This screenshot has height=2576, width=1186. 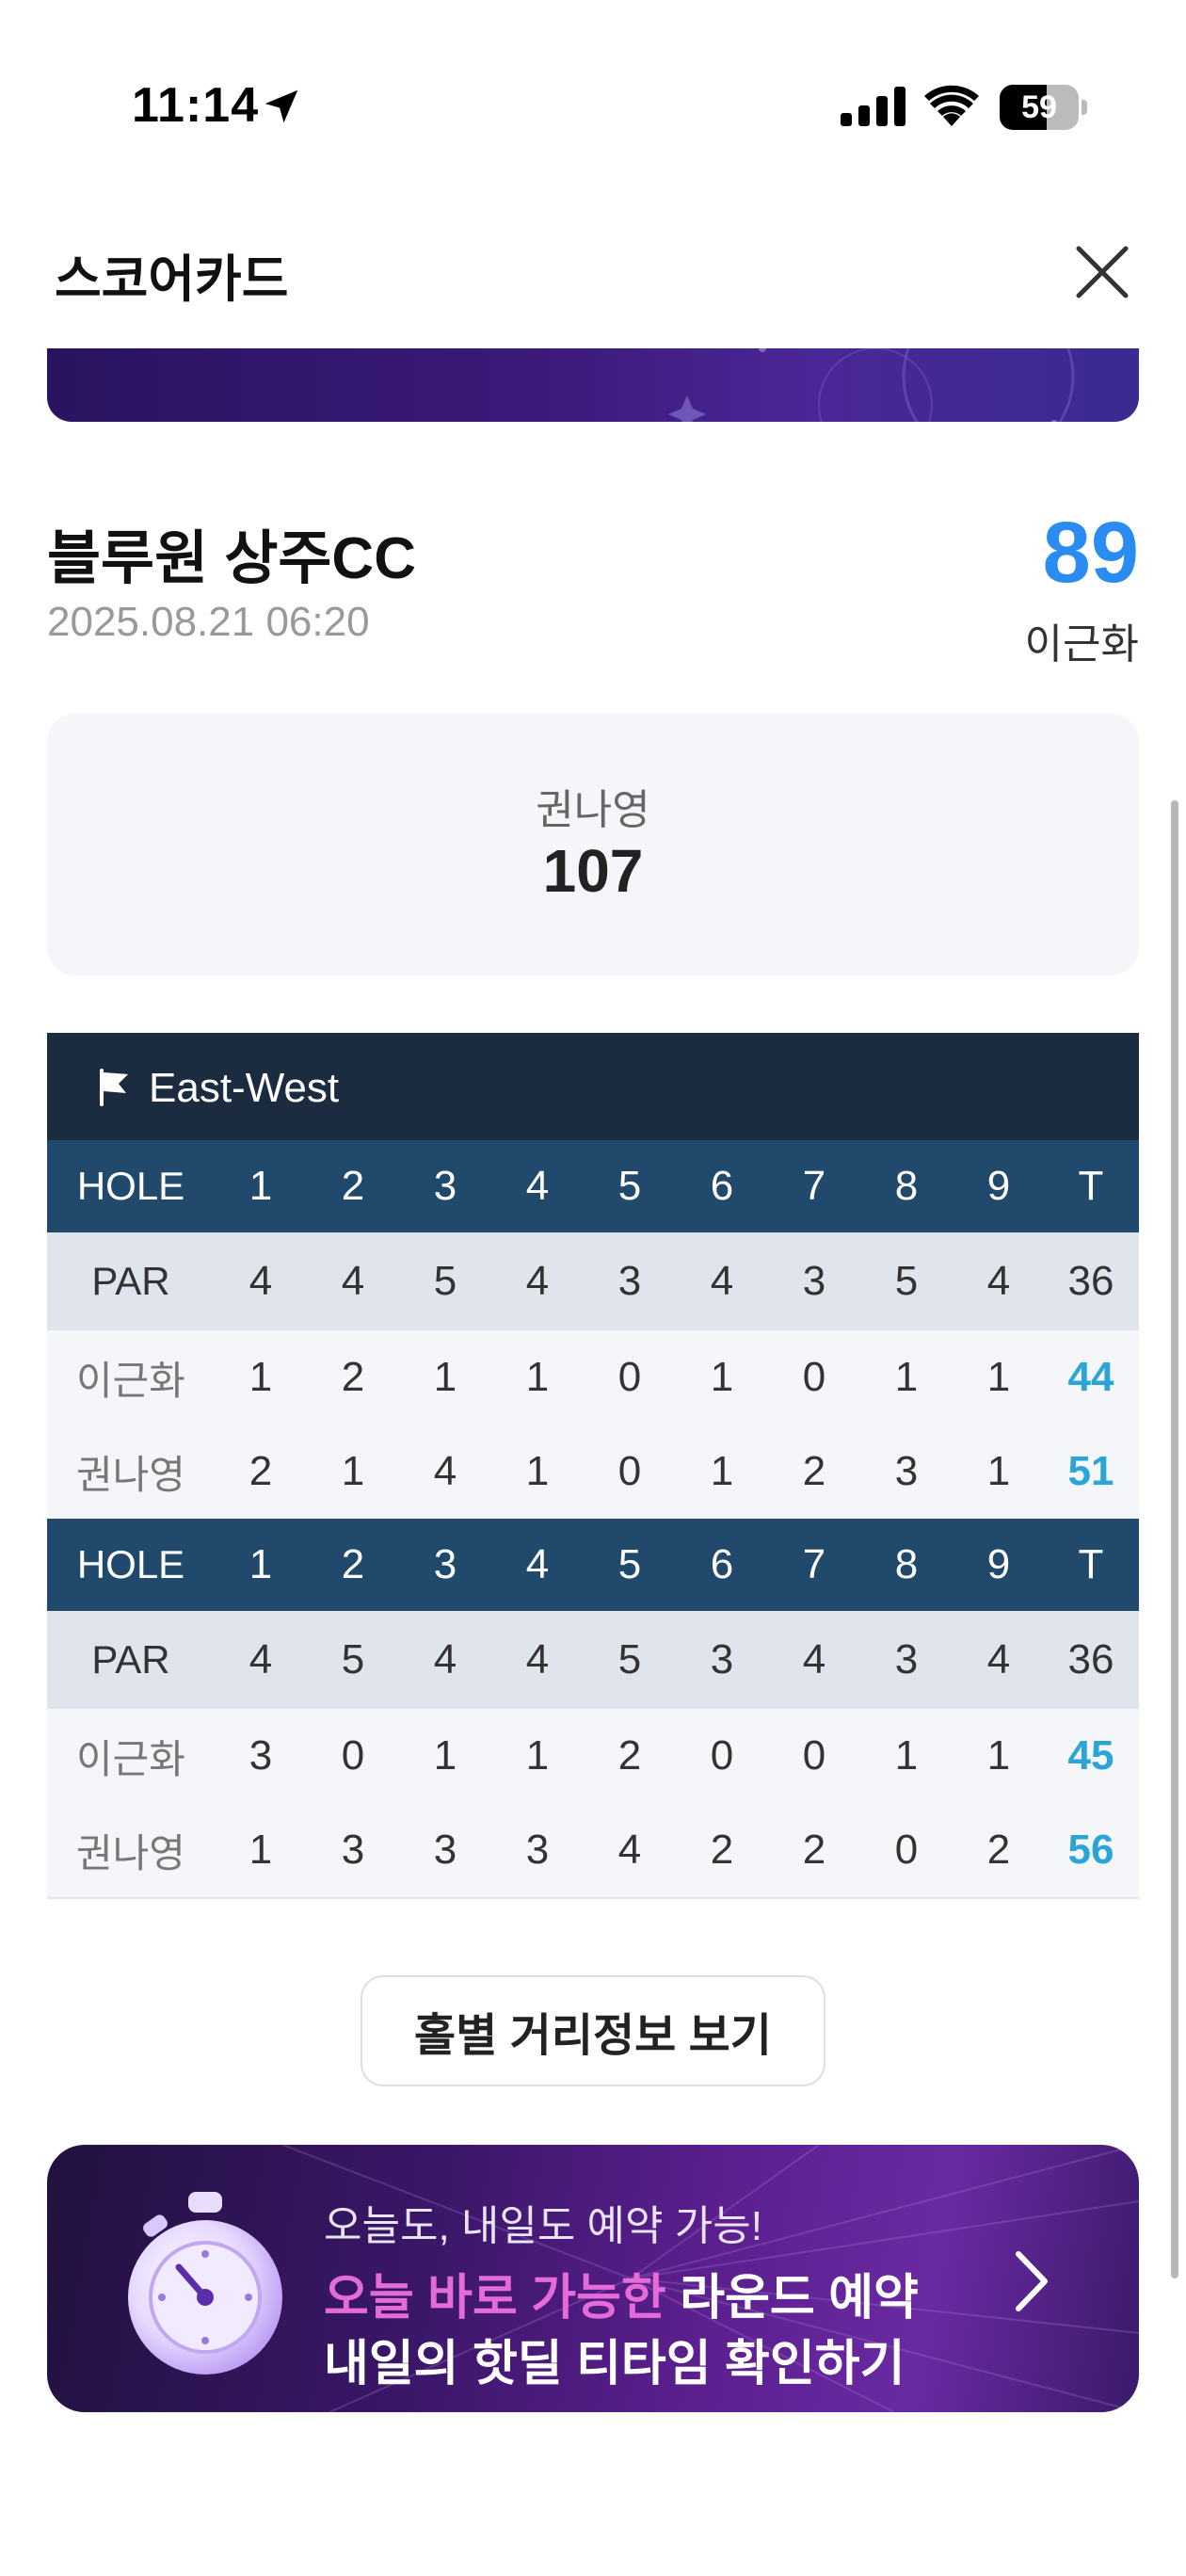 What do you see at coordinates (1090, 1755) in the screenshot?
I see `total-cell: 45` at bounding box center [1090, 1755].